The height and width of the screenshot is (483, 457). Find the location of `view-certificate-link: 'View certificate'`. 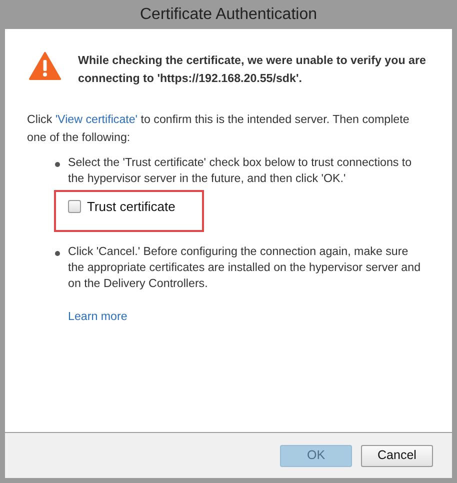

view-certificate-link: 'View certificate' is located at coordinates (96, 119).